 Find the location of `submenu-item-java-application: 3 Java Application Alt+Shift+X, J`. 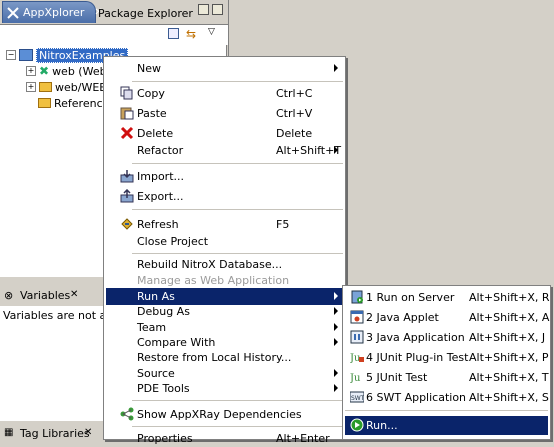

submenu-item-java-application: 3 Java Application Alt+Shift+X, J is located at coordinates (446, 337).